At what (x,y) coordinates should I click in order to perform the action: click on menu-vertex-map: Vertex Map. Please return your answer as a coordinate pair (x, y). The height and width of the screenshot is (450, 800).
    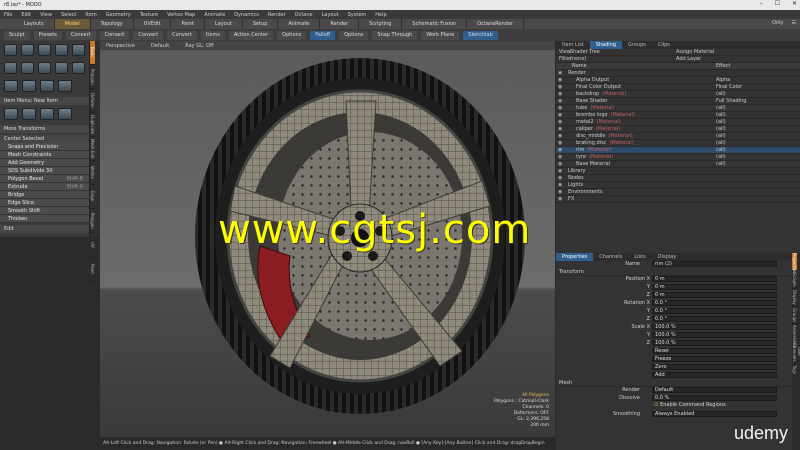
    Looking at the image, I should click on (181, 15).